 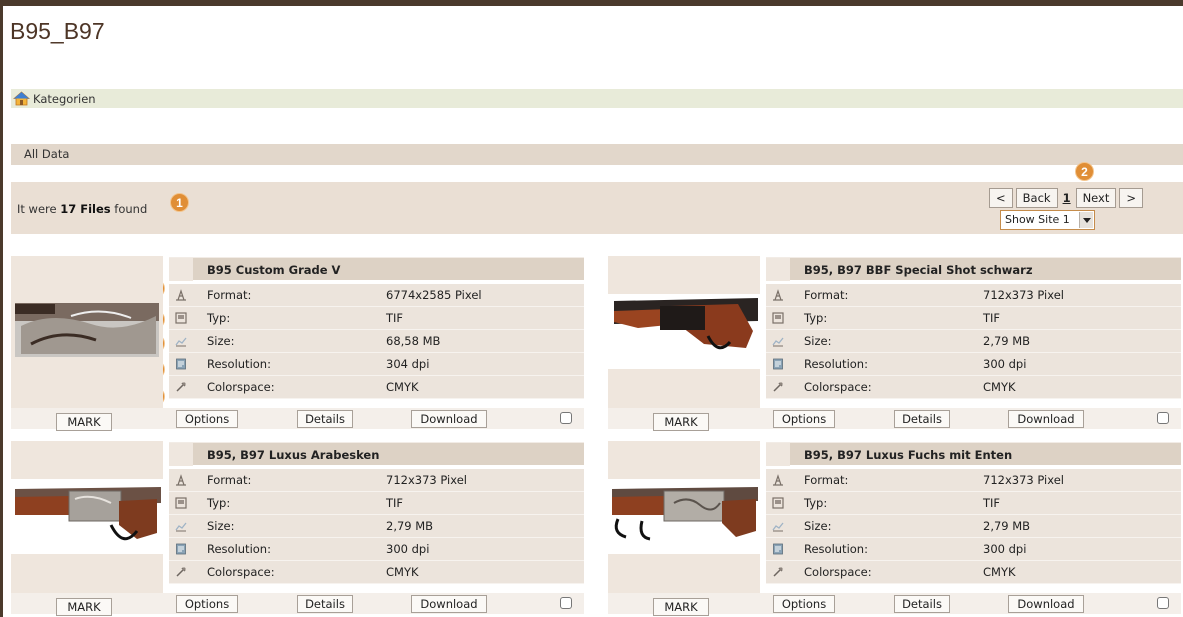 I want to click on chevron-down-icon, so click(x=1086, y=220).